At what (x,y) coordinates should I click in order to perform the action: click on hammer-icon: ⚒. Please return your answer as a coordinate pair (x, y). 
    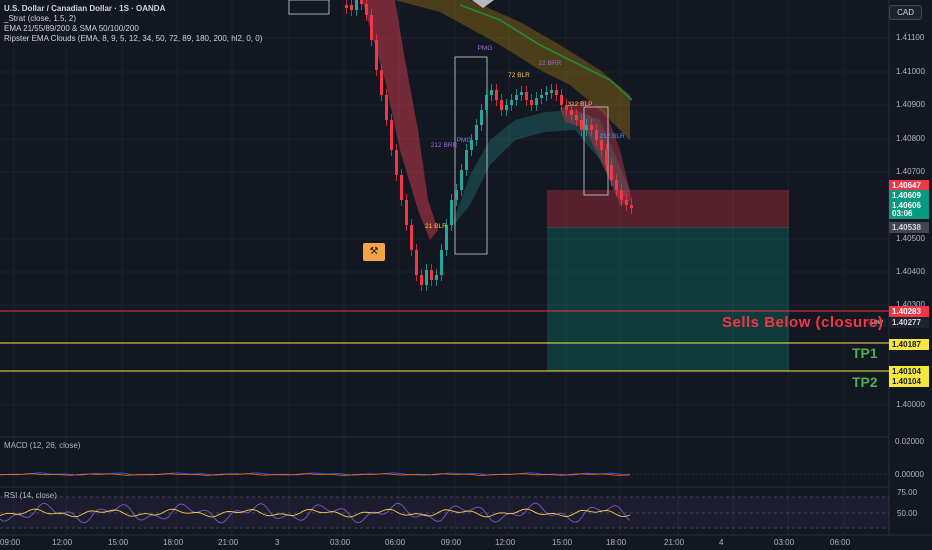
    Looking at the image, I should click on (374, 252).